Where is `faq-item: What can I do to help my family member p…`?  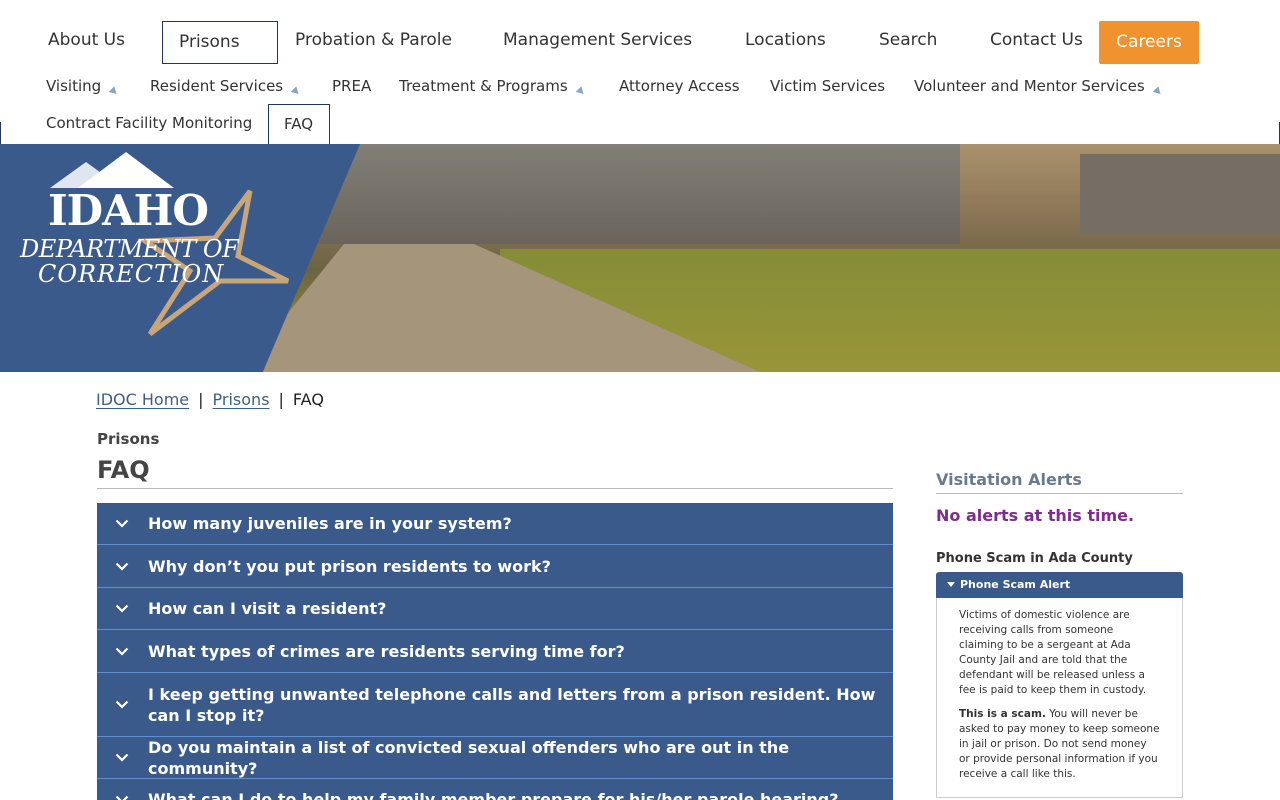
faq-item: What can I do to help my family member p… is located at coordinates (495, 789).